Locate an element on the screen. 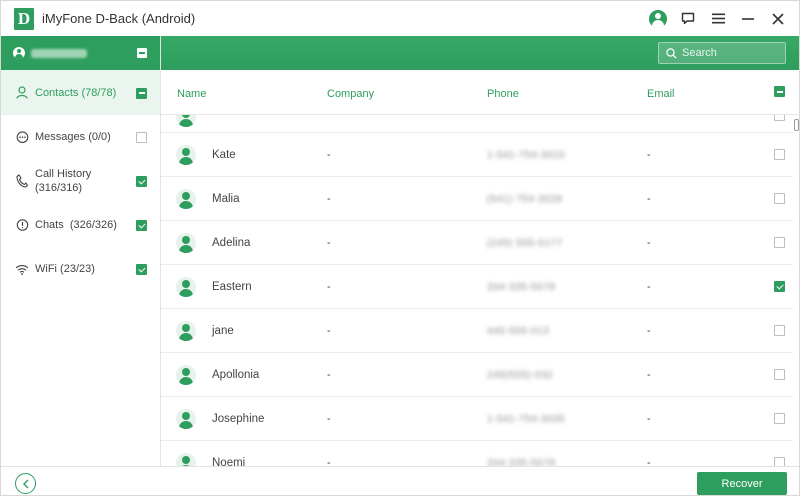 This screenshot has width=800, height=496. contact-name: Josephine is located at coordinates (238, 419).